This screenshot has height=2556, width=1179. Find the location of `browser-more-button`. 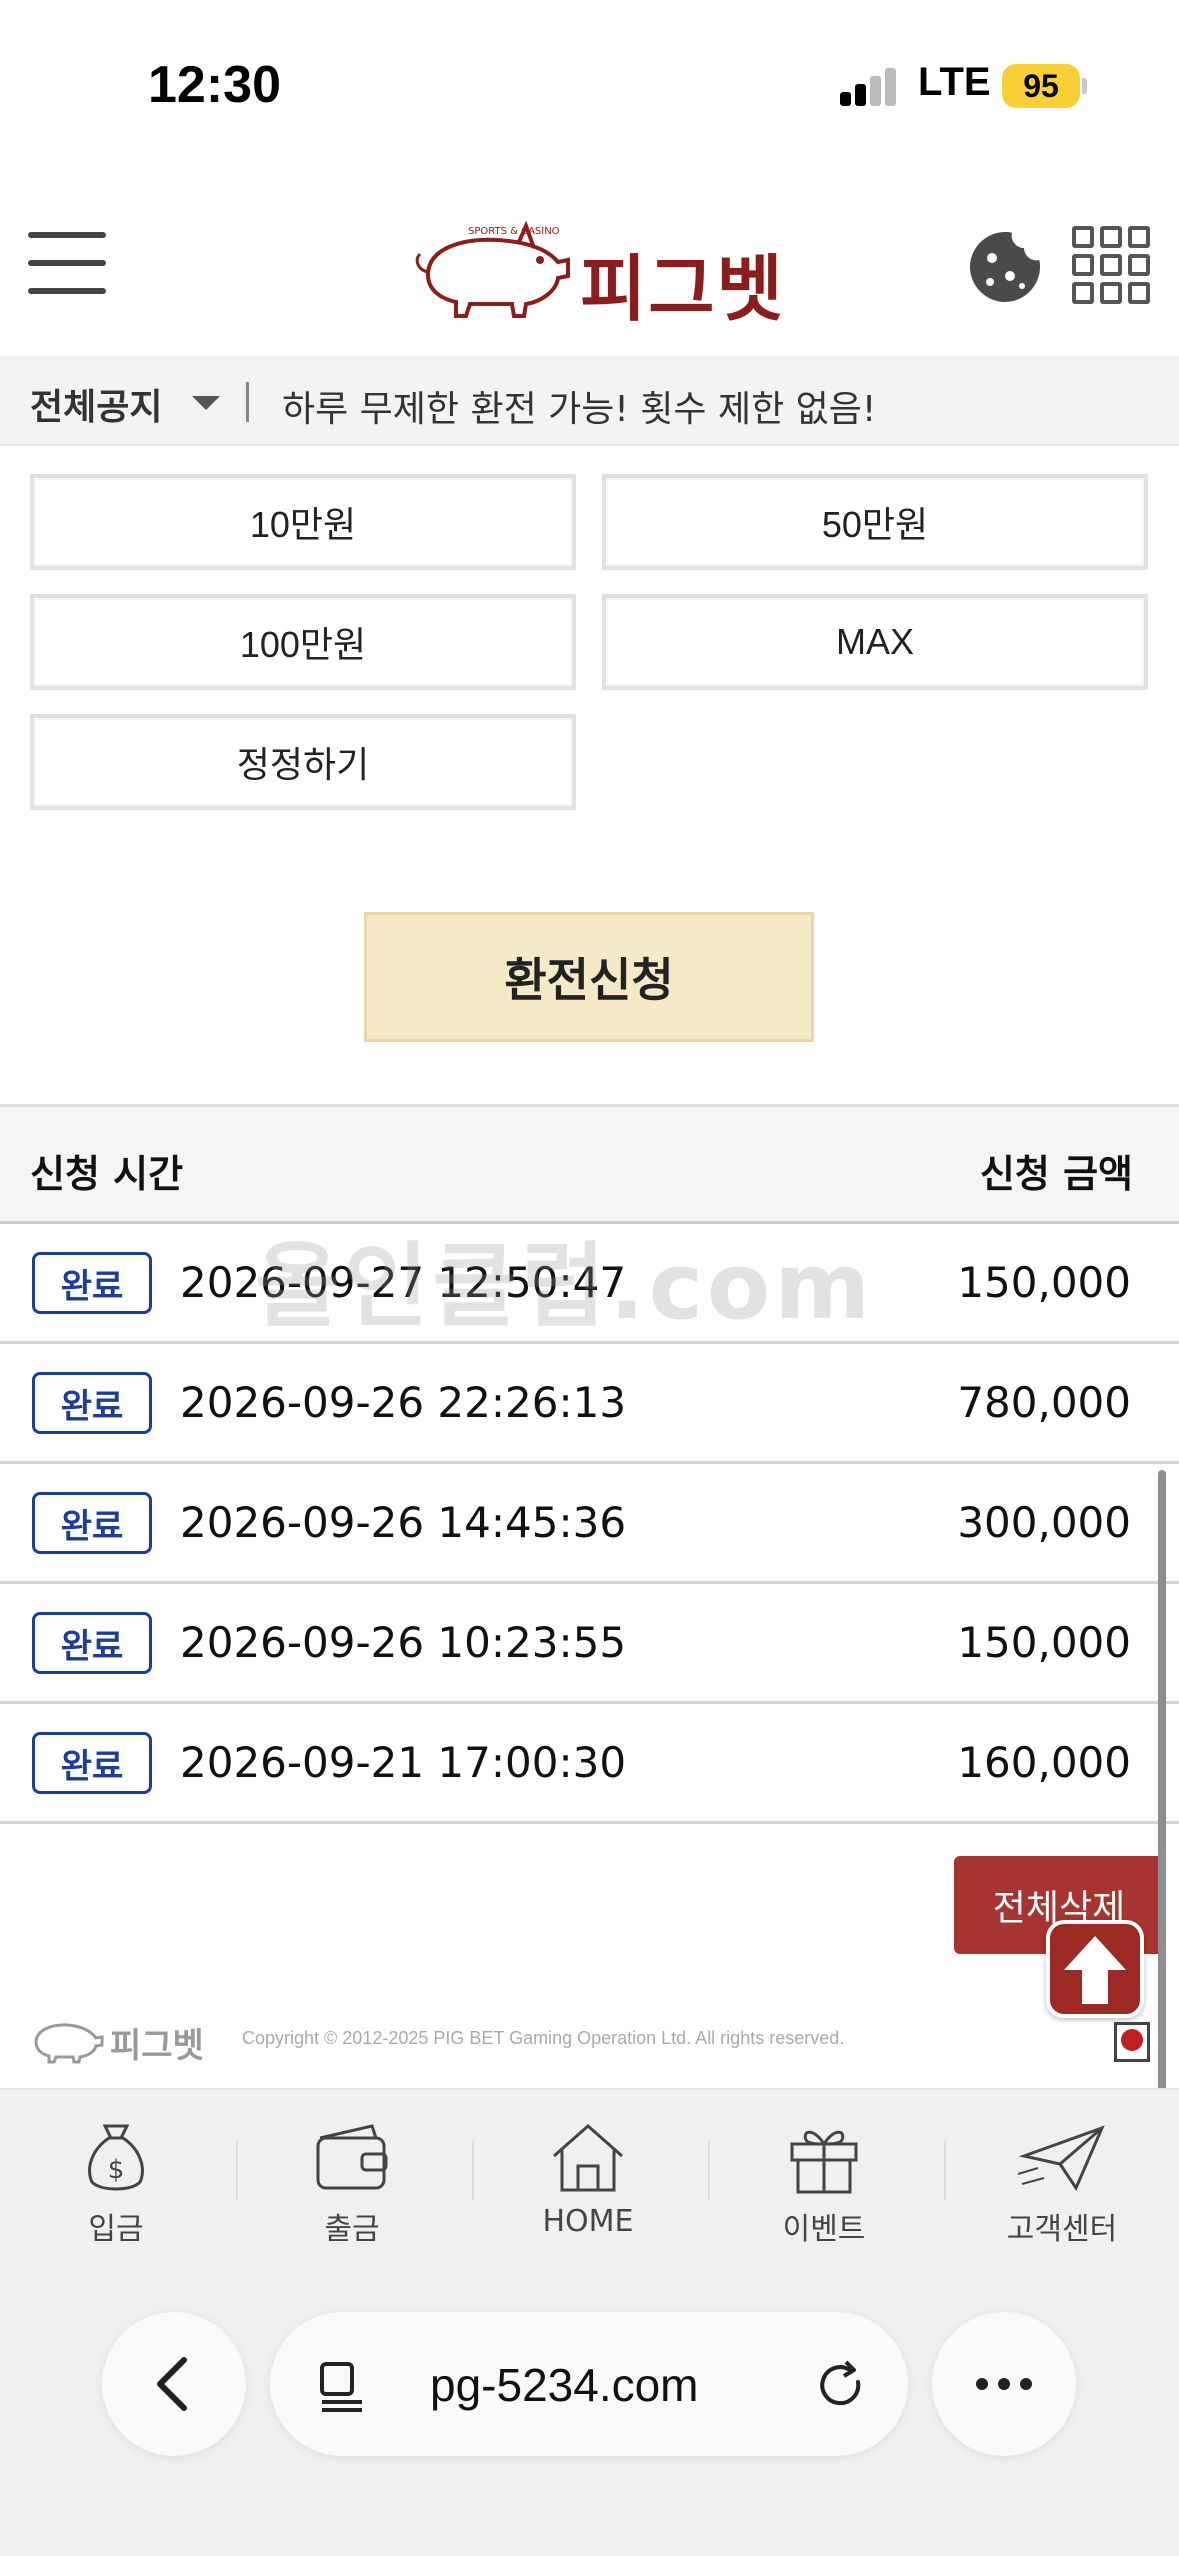

browser-more-button is located at coordinates (1004, 2384).